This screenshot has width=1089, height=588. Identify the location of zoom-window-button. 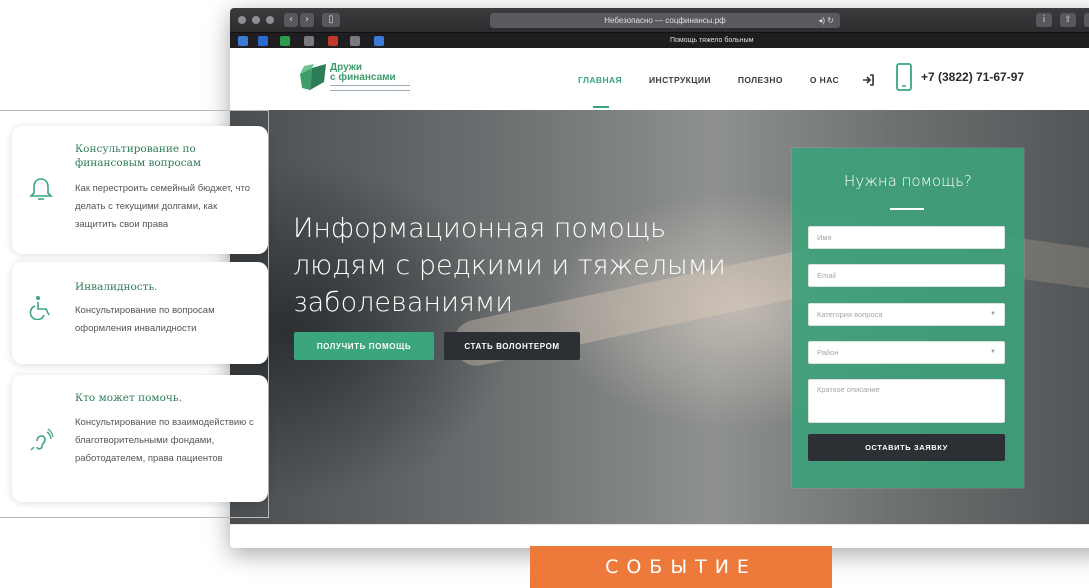
(270, 20).